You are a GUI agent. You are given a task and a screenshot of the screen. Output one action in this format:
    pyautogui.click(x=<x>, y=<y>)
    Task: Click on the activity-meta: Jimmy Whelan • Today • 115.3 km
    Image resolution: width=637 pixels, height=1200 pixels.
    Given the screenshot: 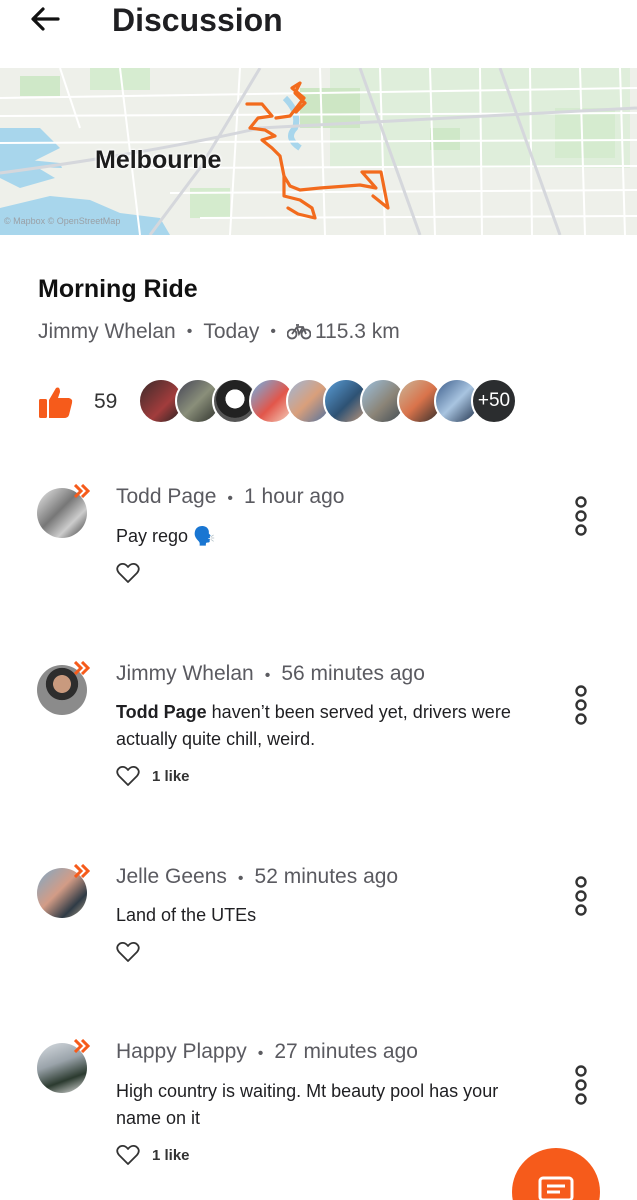 What is the action you would take?
    pyautogui.click(x=219, y=332)
    